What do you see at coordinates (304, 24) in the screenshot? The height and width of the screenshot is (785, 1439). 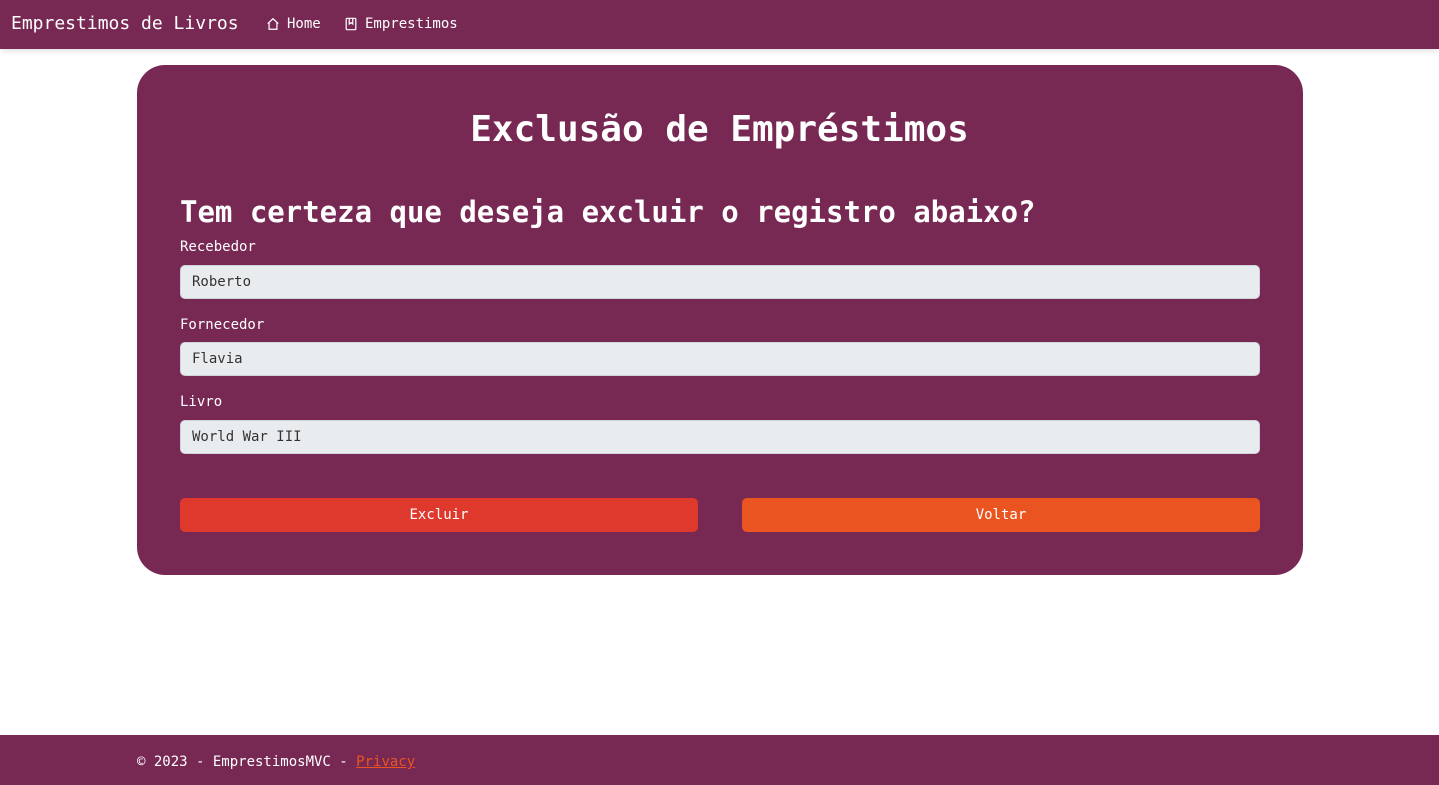 I see `nav-link-home-label: Home` at bounding box center [304, 24].